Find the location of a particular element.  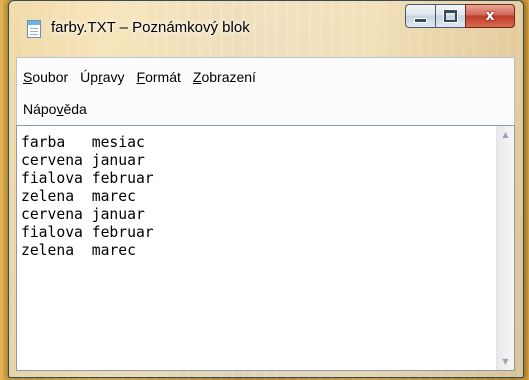

close-button: x is located at coordinates (490, 16).